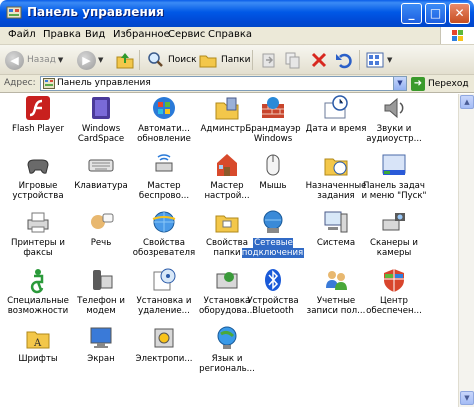 This screenshot has height=407, width=474. I want to click on go-button: ➜ Переход, so click(440, 84).